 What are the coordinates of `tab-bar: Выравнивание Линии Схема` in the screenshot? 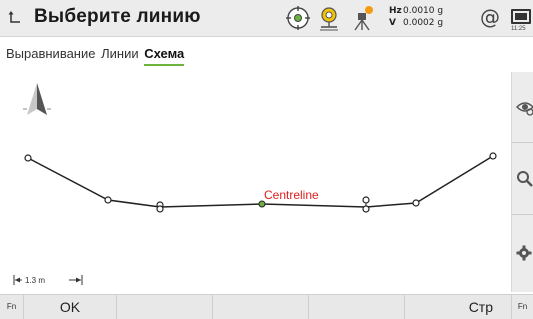 It's located at (96, 57).